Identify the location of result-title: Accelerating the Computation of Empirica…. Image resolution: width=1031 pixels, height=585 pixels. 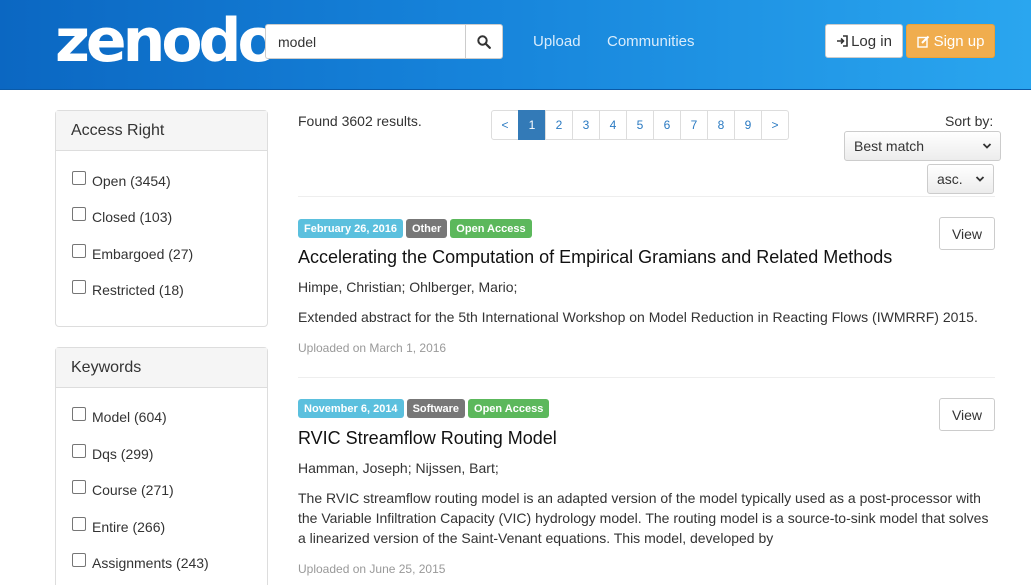
(595, 257).